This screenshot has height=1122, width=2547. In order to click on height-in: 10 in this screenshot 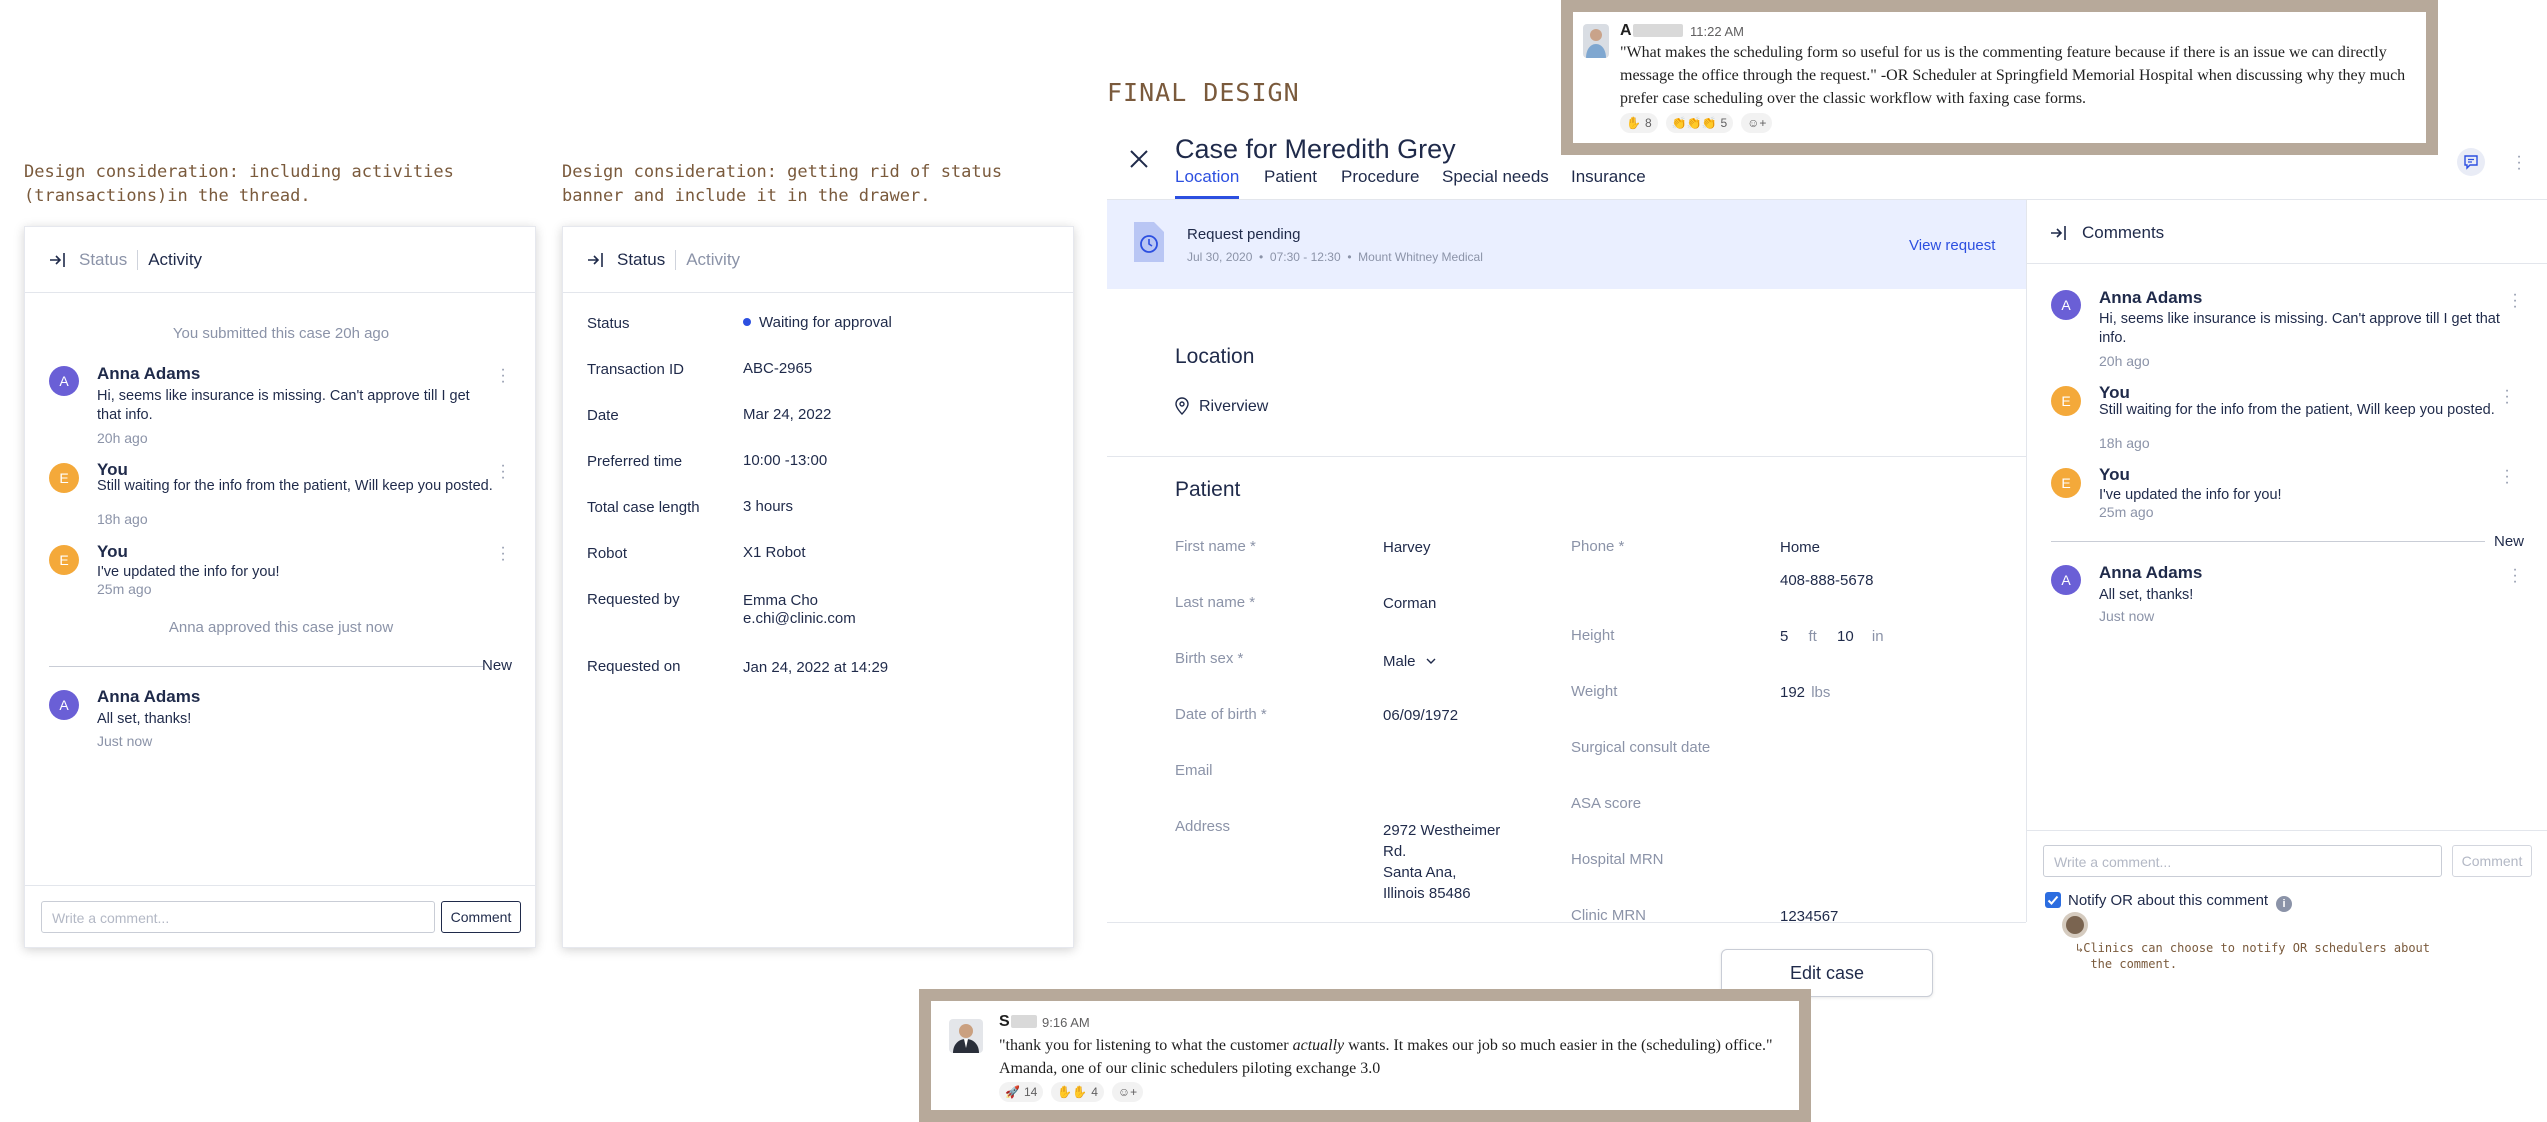, I will do `click(1845, 636)`.